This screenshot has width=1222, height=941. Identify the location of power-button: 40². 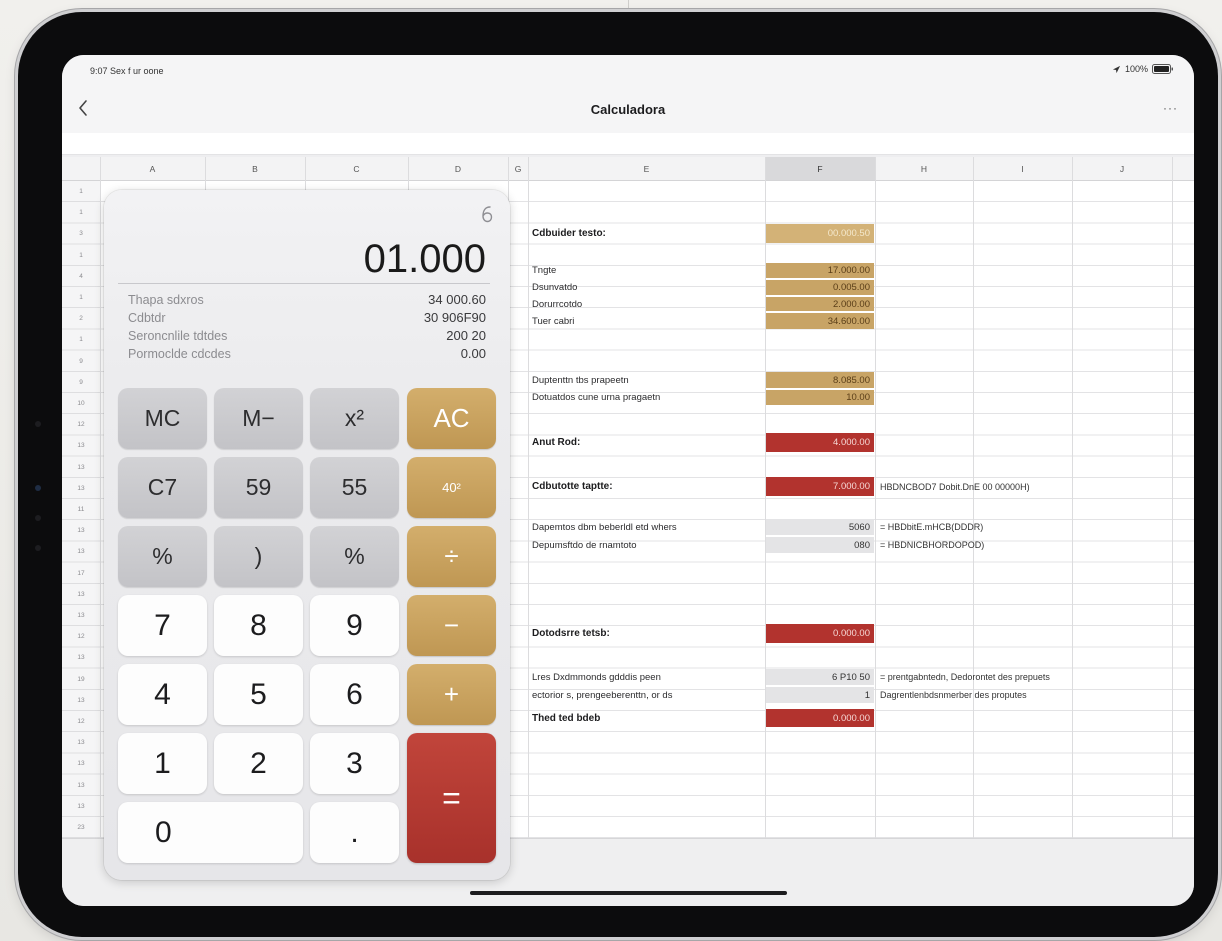
(451, 487).